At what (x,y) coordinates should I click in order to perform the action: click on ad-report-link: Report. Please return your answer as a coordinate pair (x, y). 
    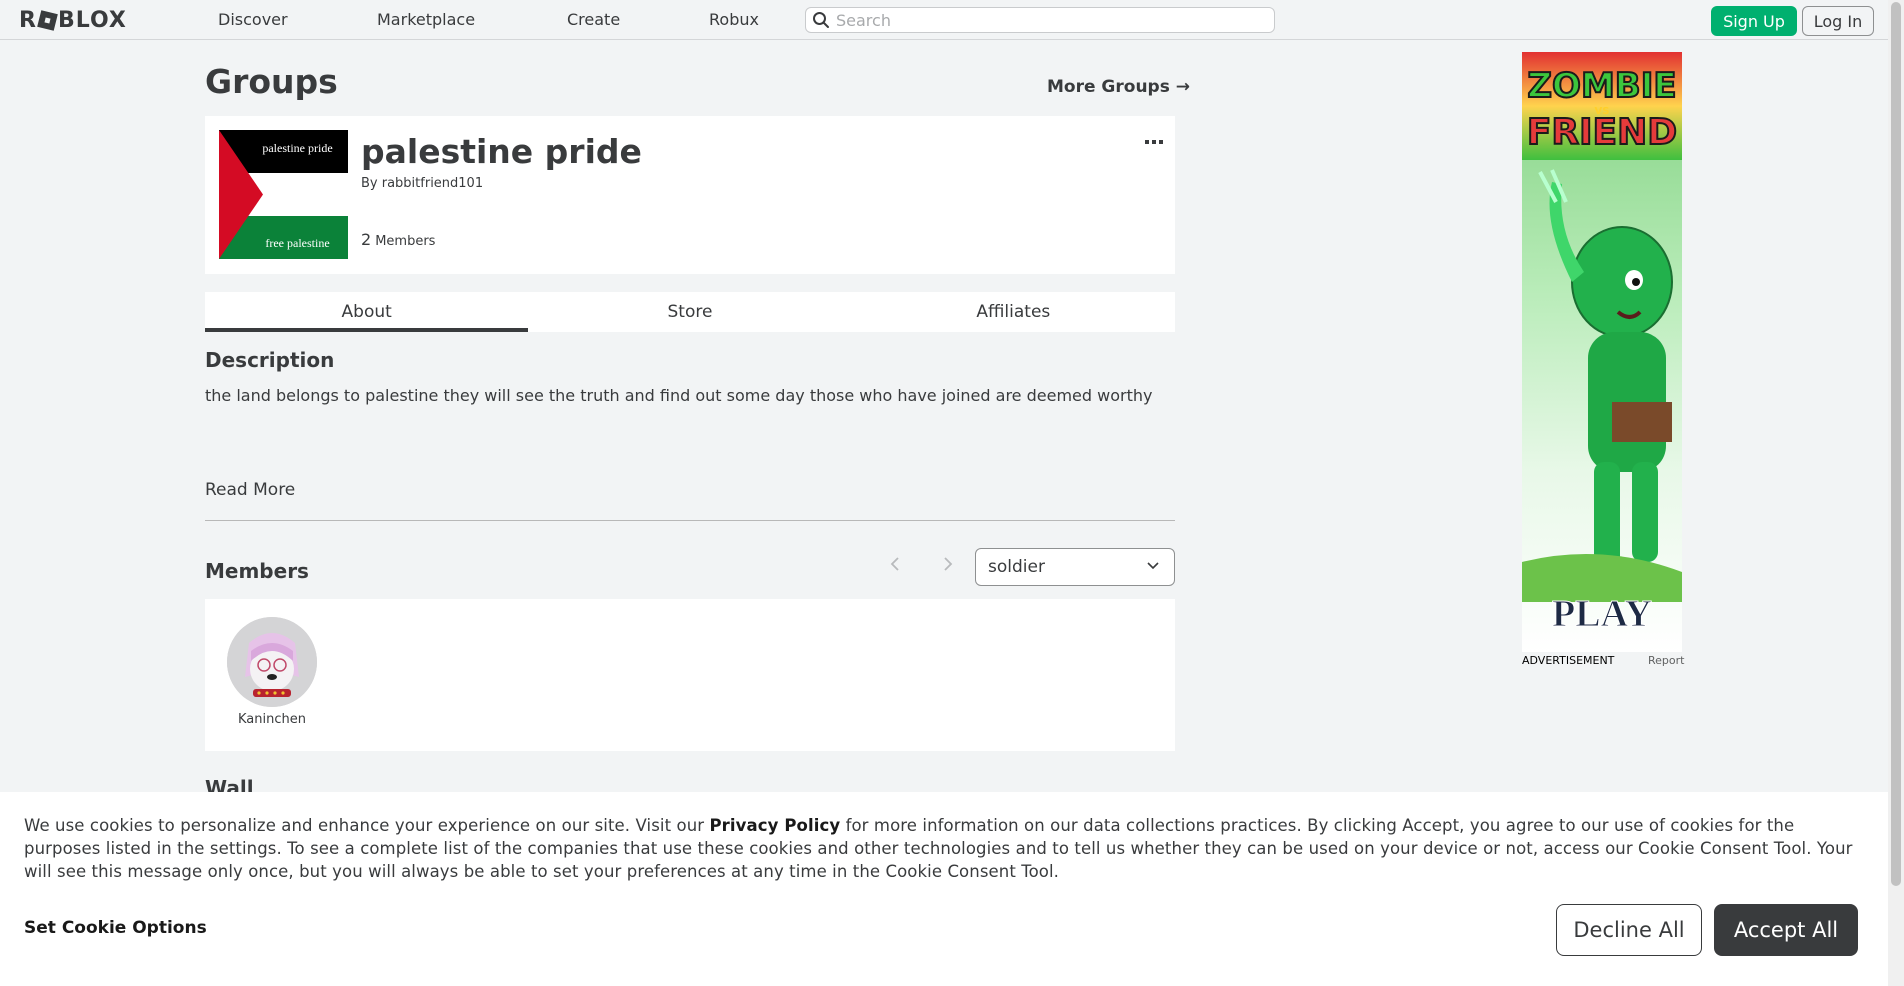
    Looking at the image, I should click on (1666, 660).